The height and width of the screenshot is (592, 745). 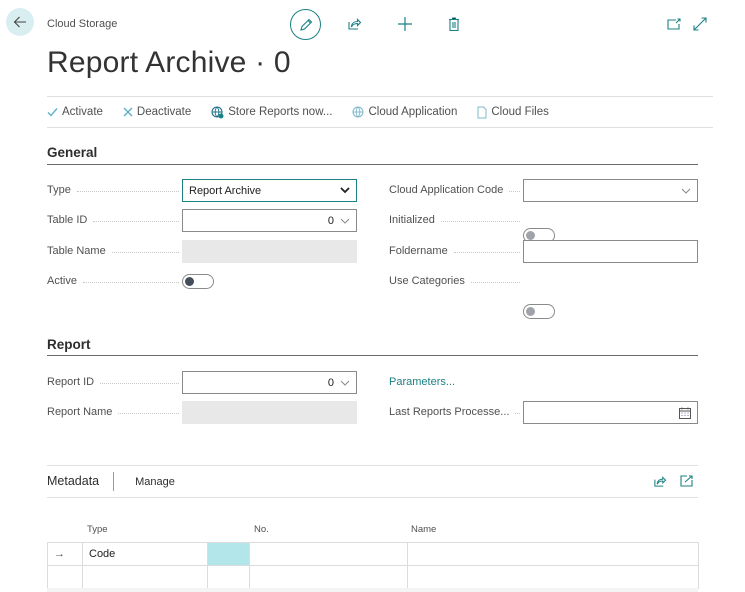 I want to click on cloud-application-code-label-text: Cloud Application Code, so click(x=446, y=190).